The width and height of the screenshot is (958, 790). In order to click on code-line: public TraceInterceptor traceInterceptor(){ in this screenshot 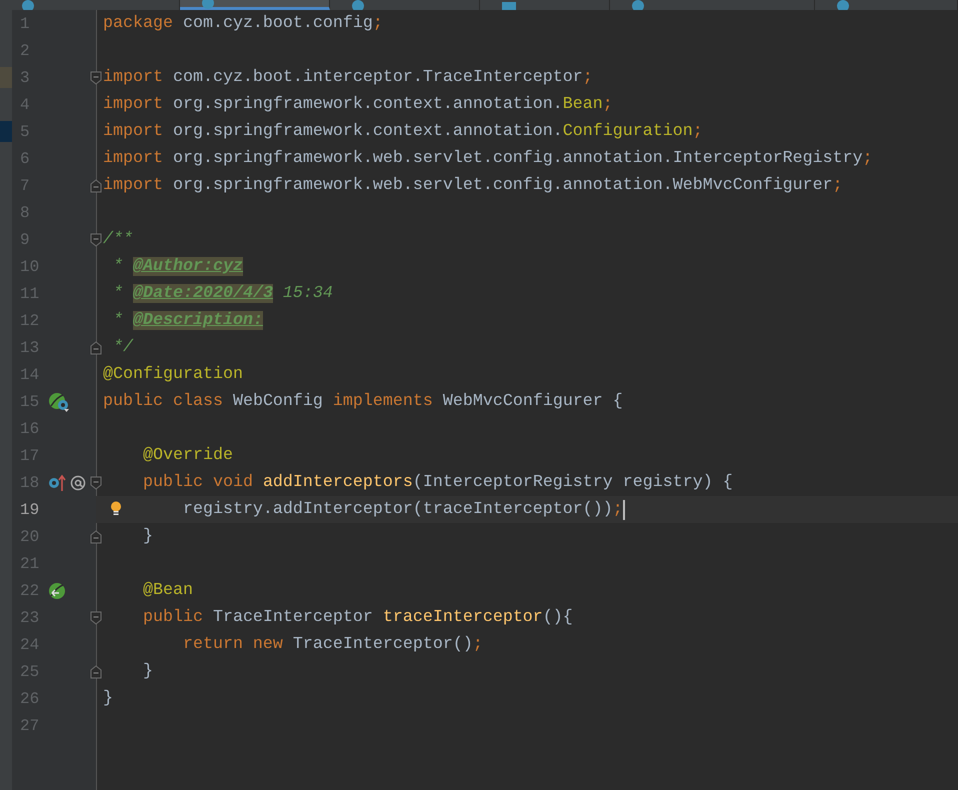, I will do `click(357, 617)`.